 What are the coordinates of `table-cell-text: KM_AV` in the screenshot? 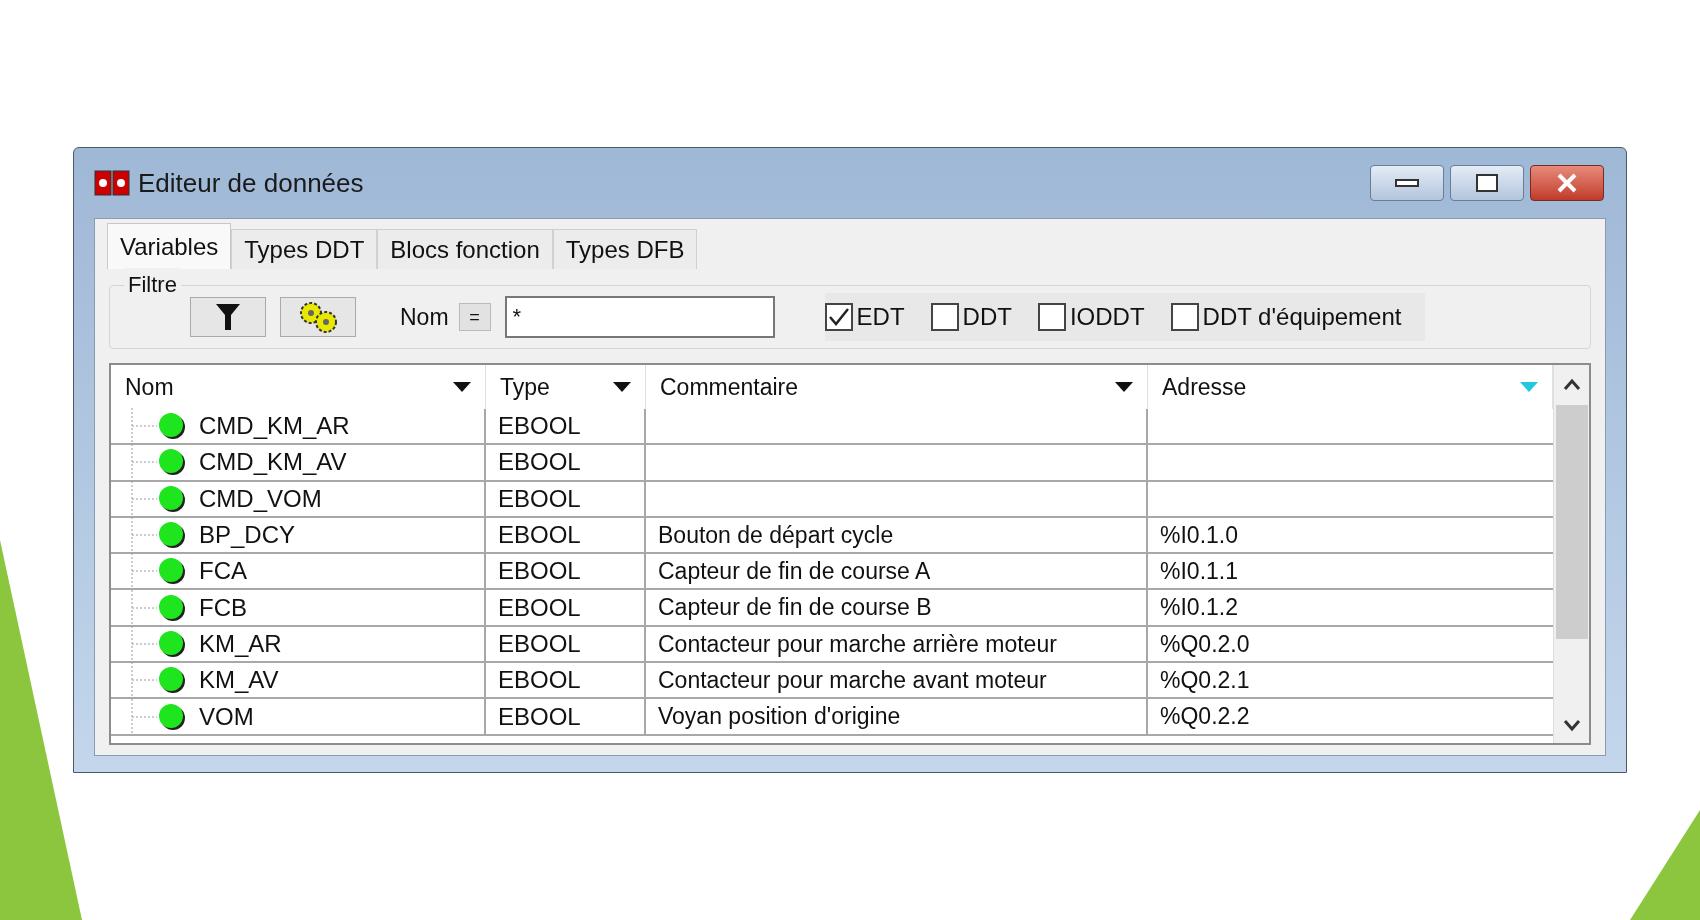 It's located at (239, 680).